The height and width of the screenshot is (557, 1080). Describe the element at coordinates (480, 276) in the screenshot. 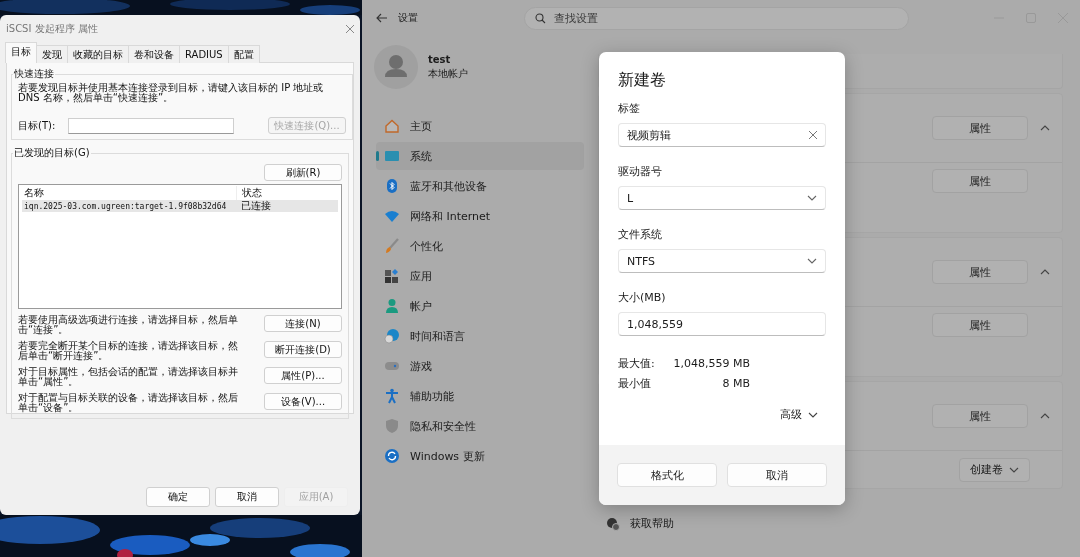

I see `nav-item: 应用` at that location.